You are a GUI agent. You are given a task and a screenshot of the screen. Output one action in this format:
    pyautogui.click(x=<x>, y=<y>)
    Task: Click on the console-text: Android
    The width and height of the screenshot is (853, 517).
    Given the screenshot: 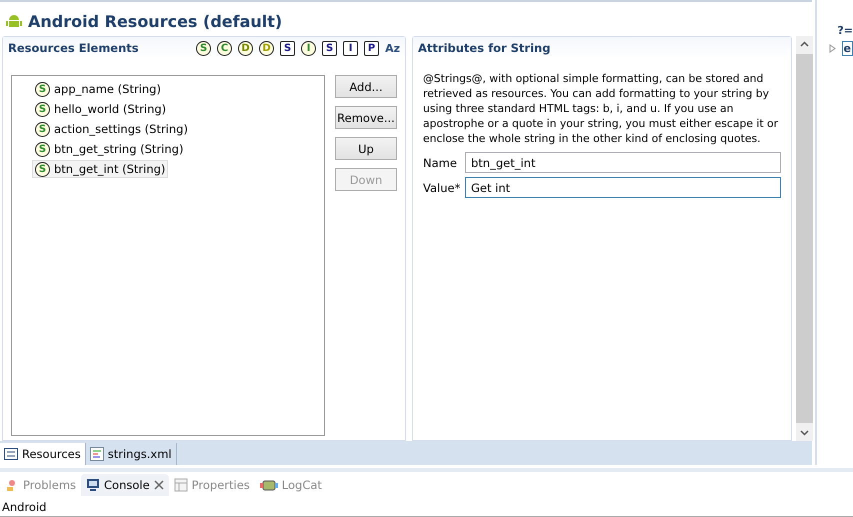 What is the action you would take?
    pyautogui.click(x=426, y=507)
    